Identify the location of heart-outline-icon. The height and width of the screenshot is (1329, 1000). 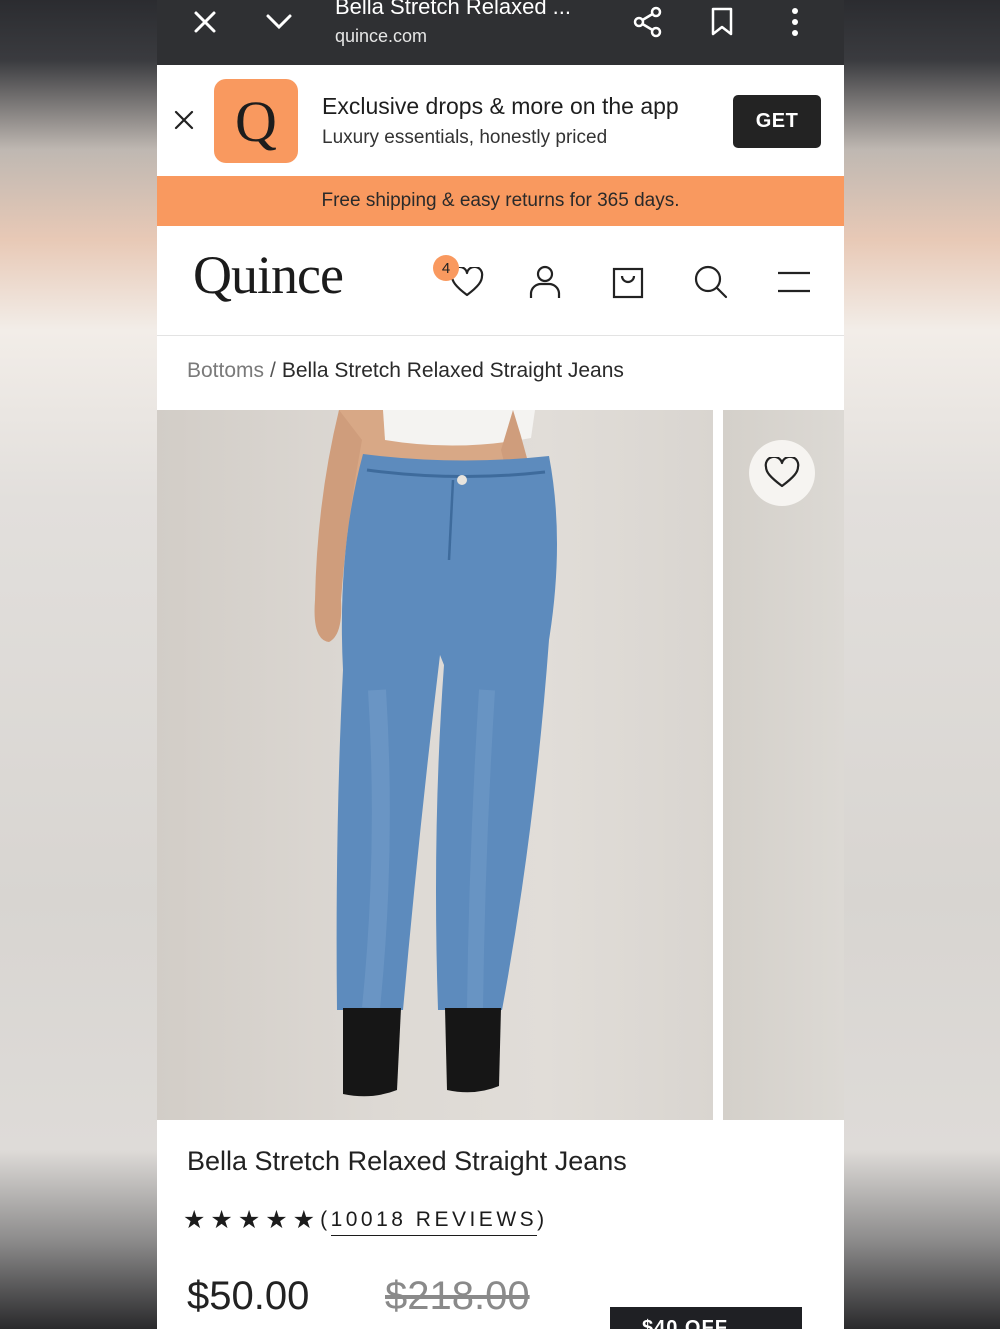
(782, 472).